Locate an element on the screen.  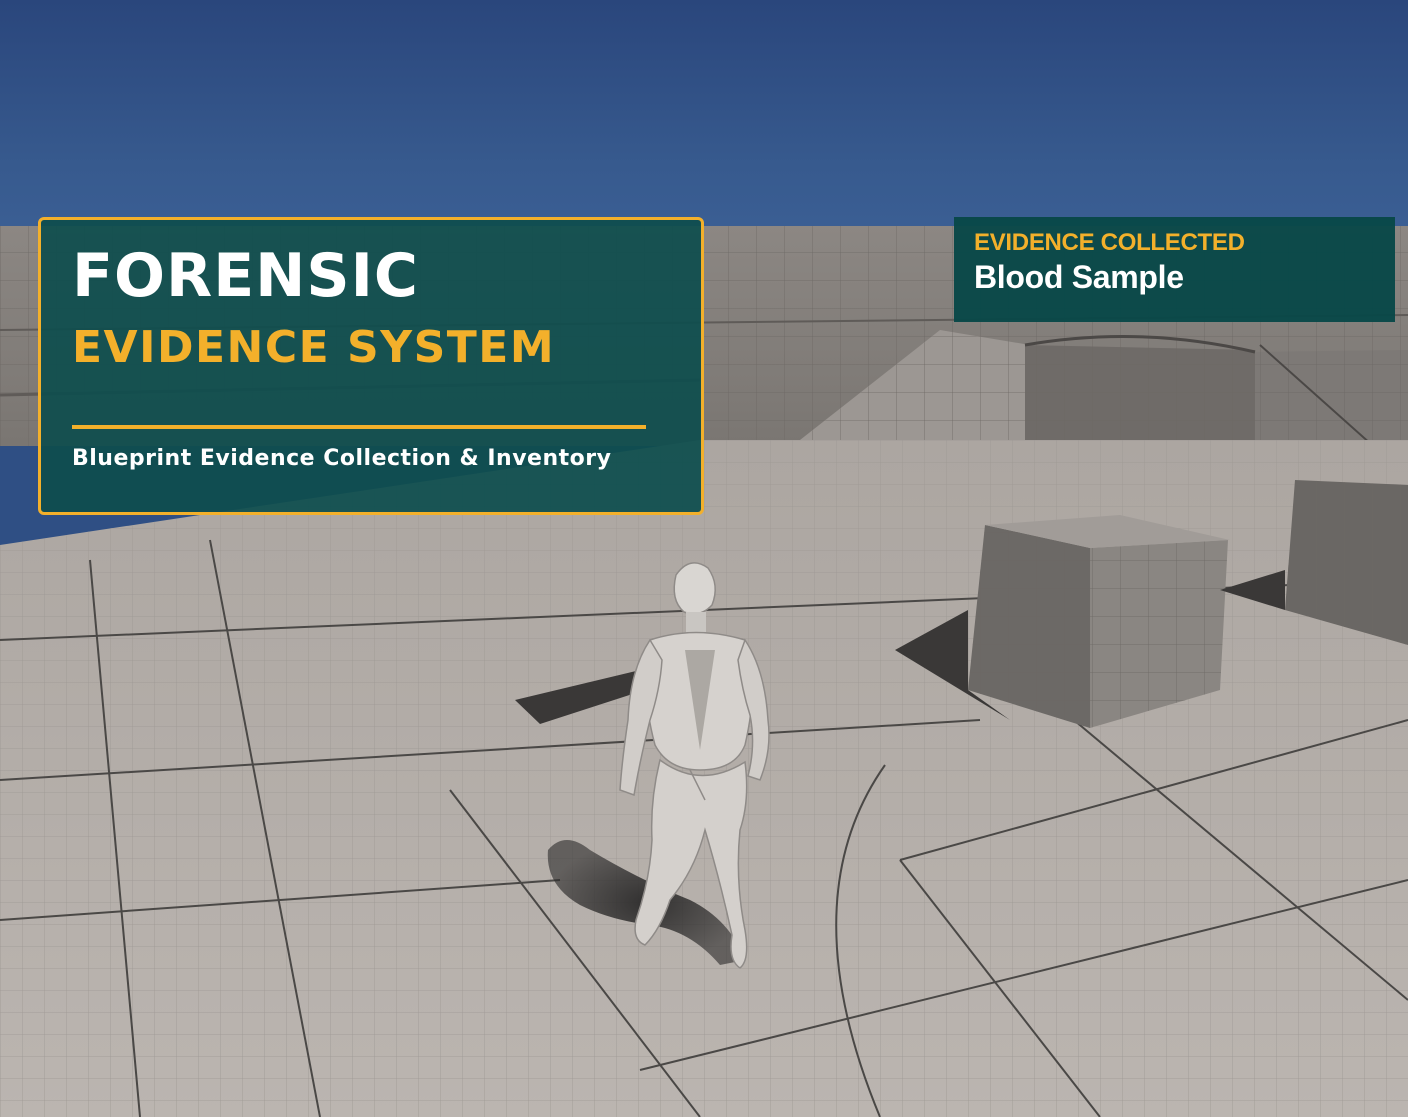
title-divider is located at coordinates (359, 427).